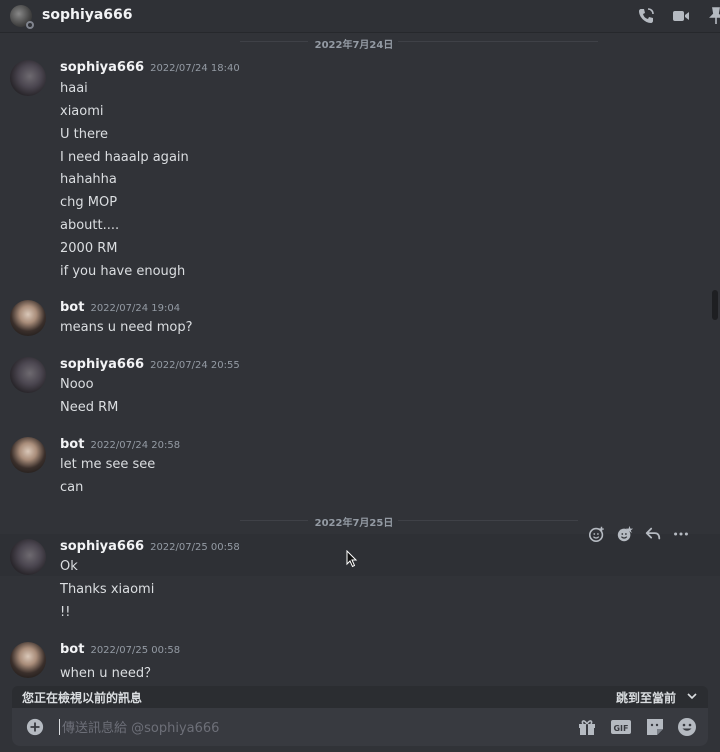 This screenshot has height=752, width=720. Describe the element at coordinates (89, 248) in the screenshot. I see `message-line: 2000 RM` at that location.